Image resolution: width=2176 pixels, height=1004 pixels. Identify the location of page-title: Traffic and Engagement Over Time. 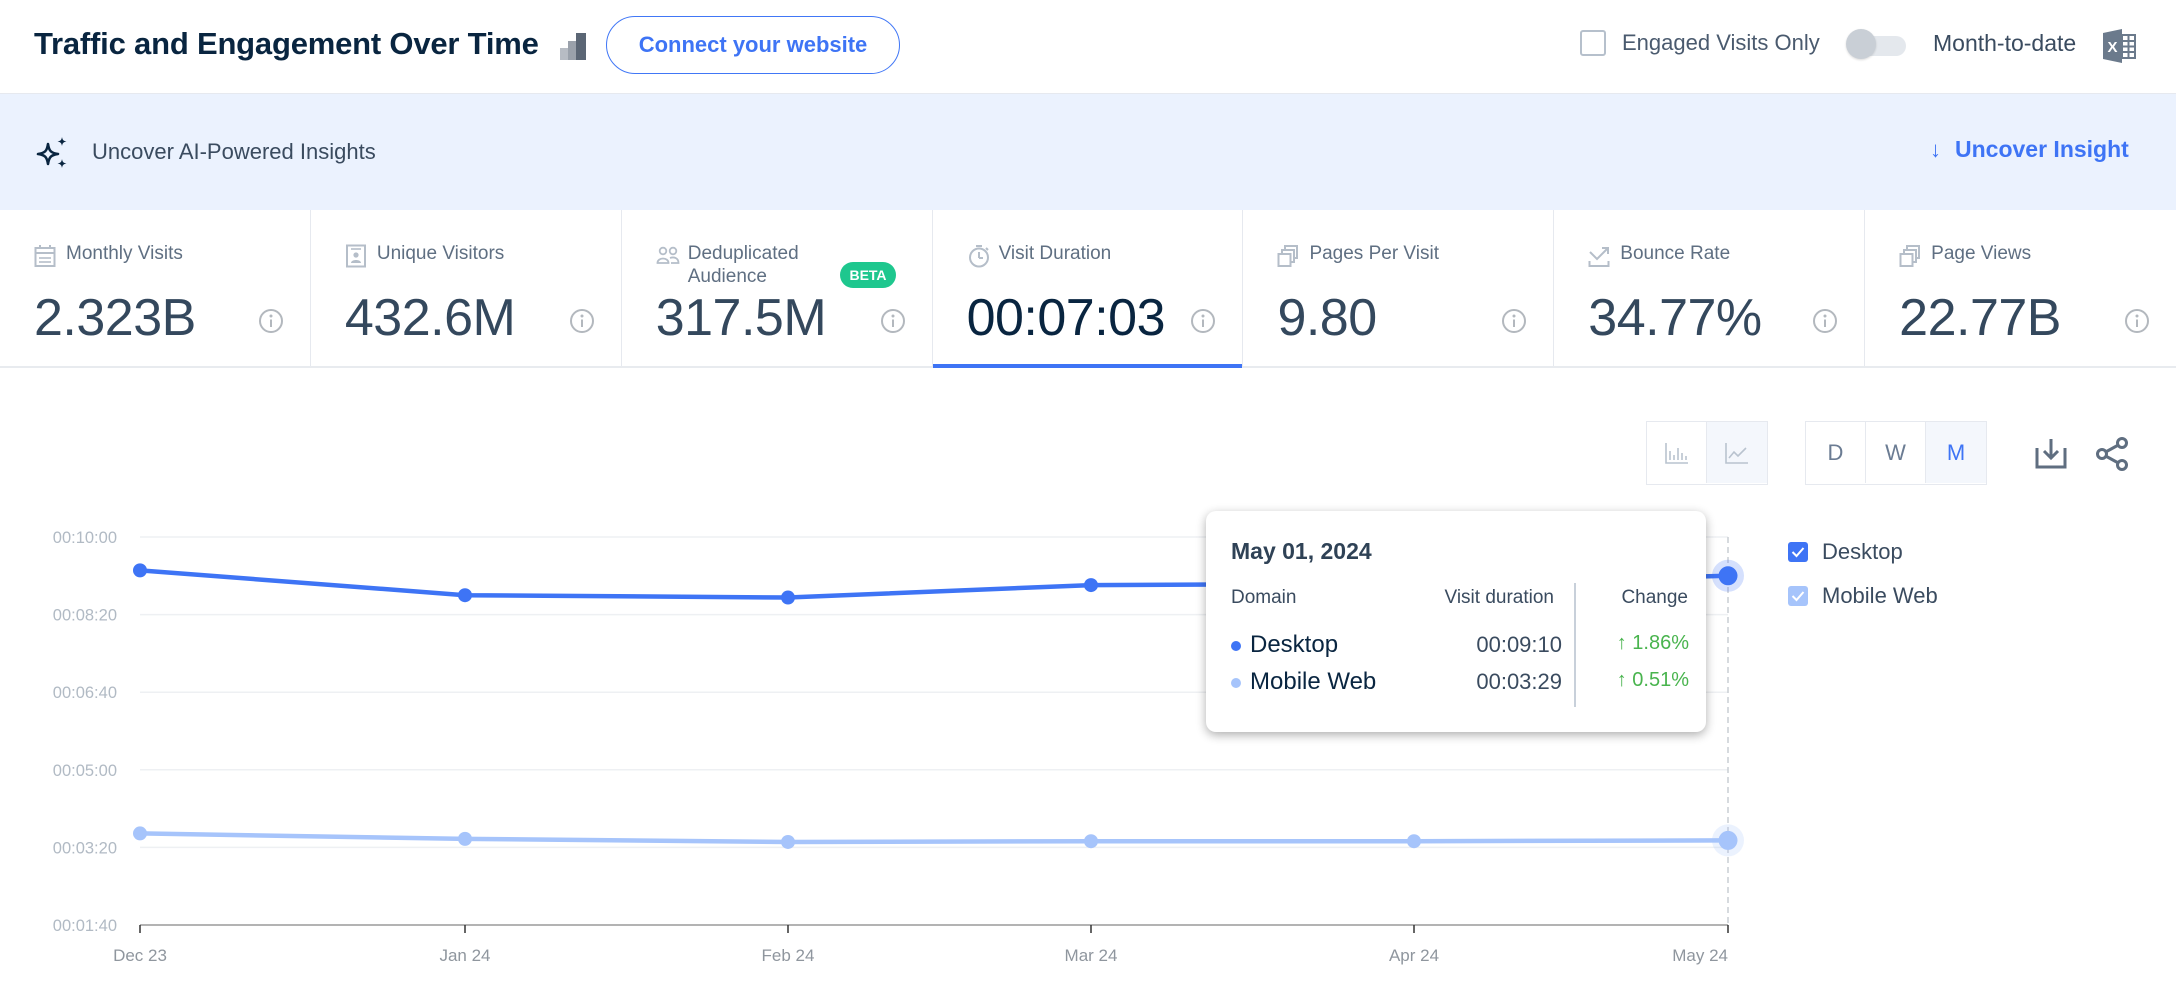
(286, 43).